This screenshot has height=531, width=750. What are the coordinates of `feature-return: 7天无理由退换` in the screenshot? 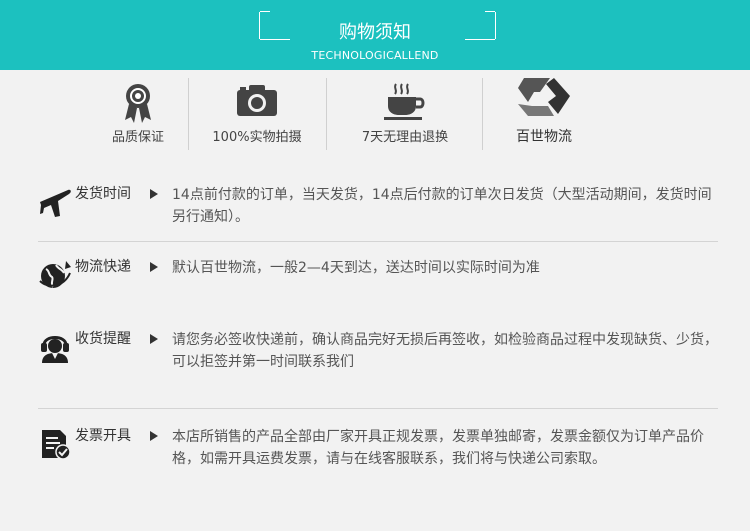 It's located at (405, 114).